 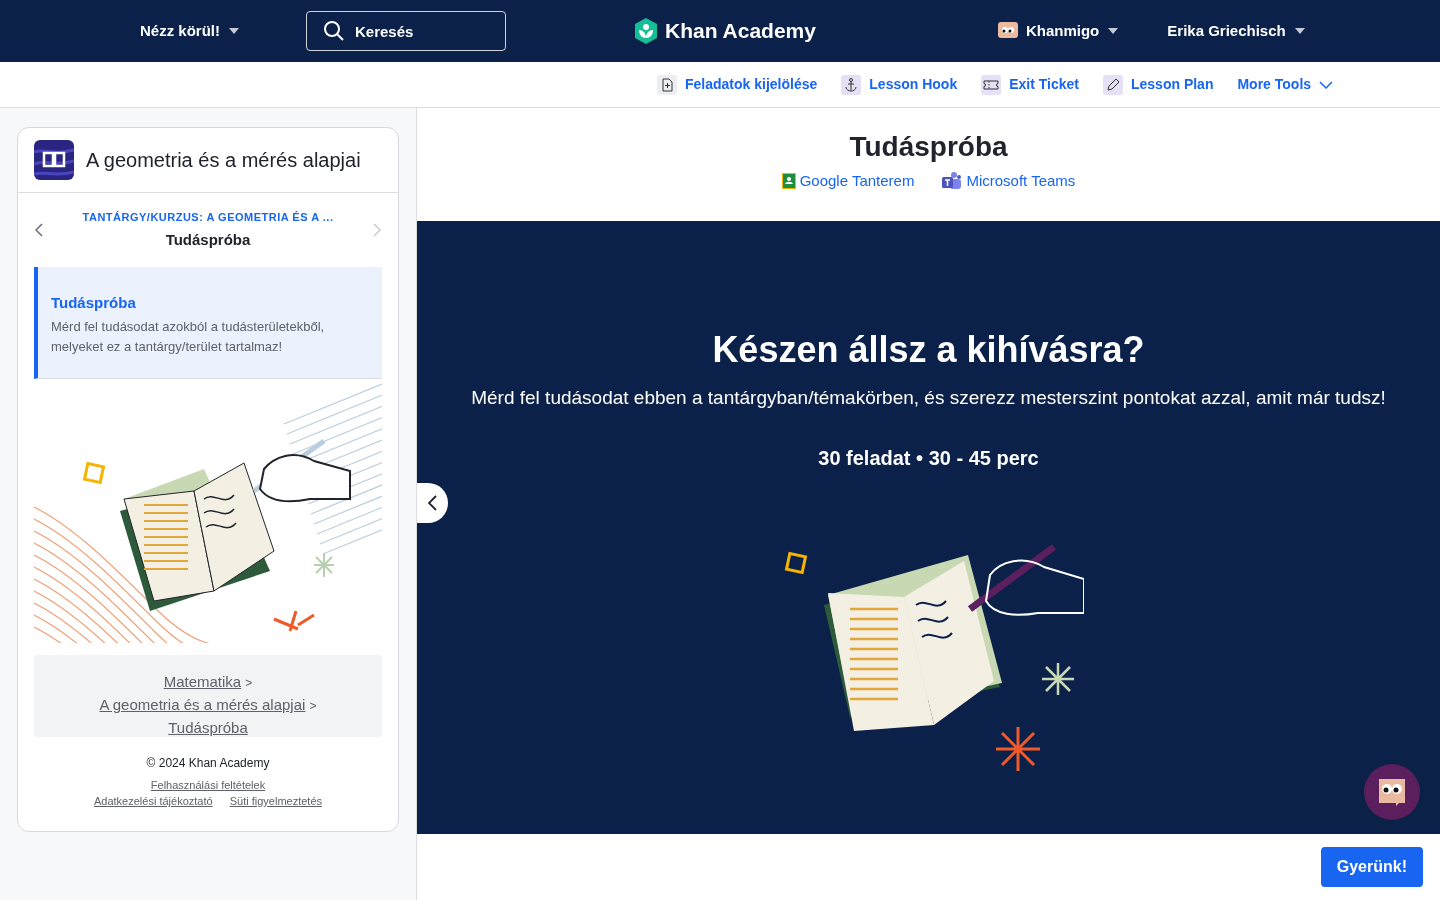 What do you see at coordinates (275, 801) in the screenshot?
I see `footer-link: Süti figyelmeztetés` at bounding box center [275, 801].